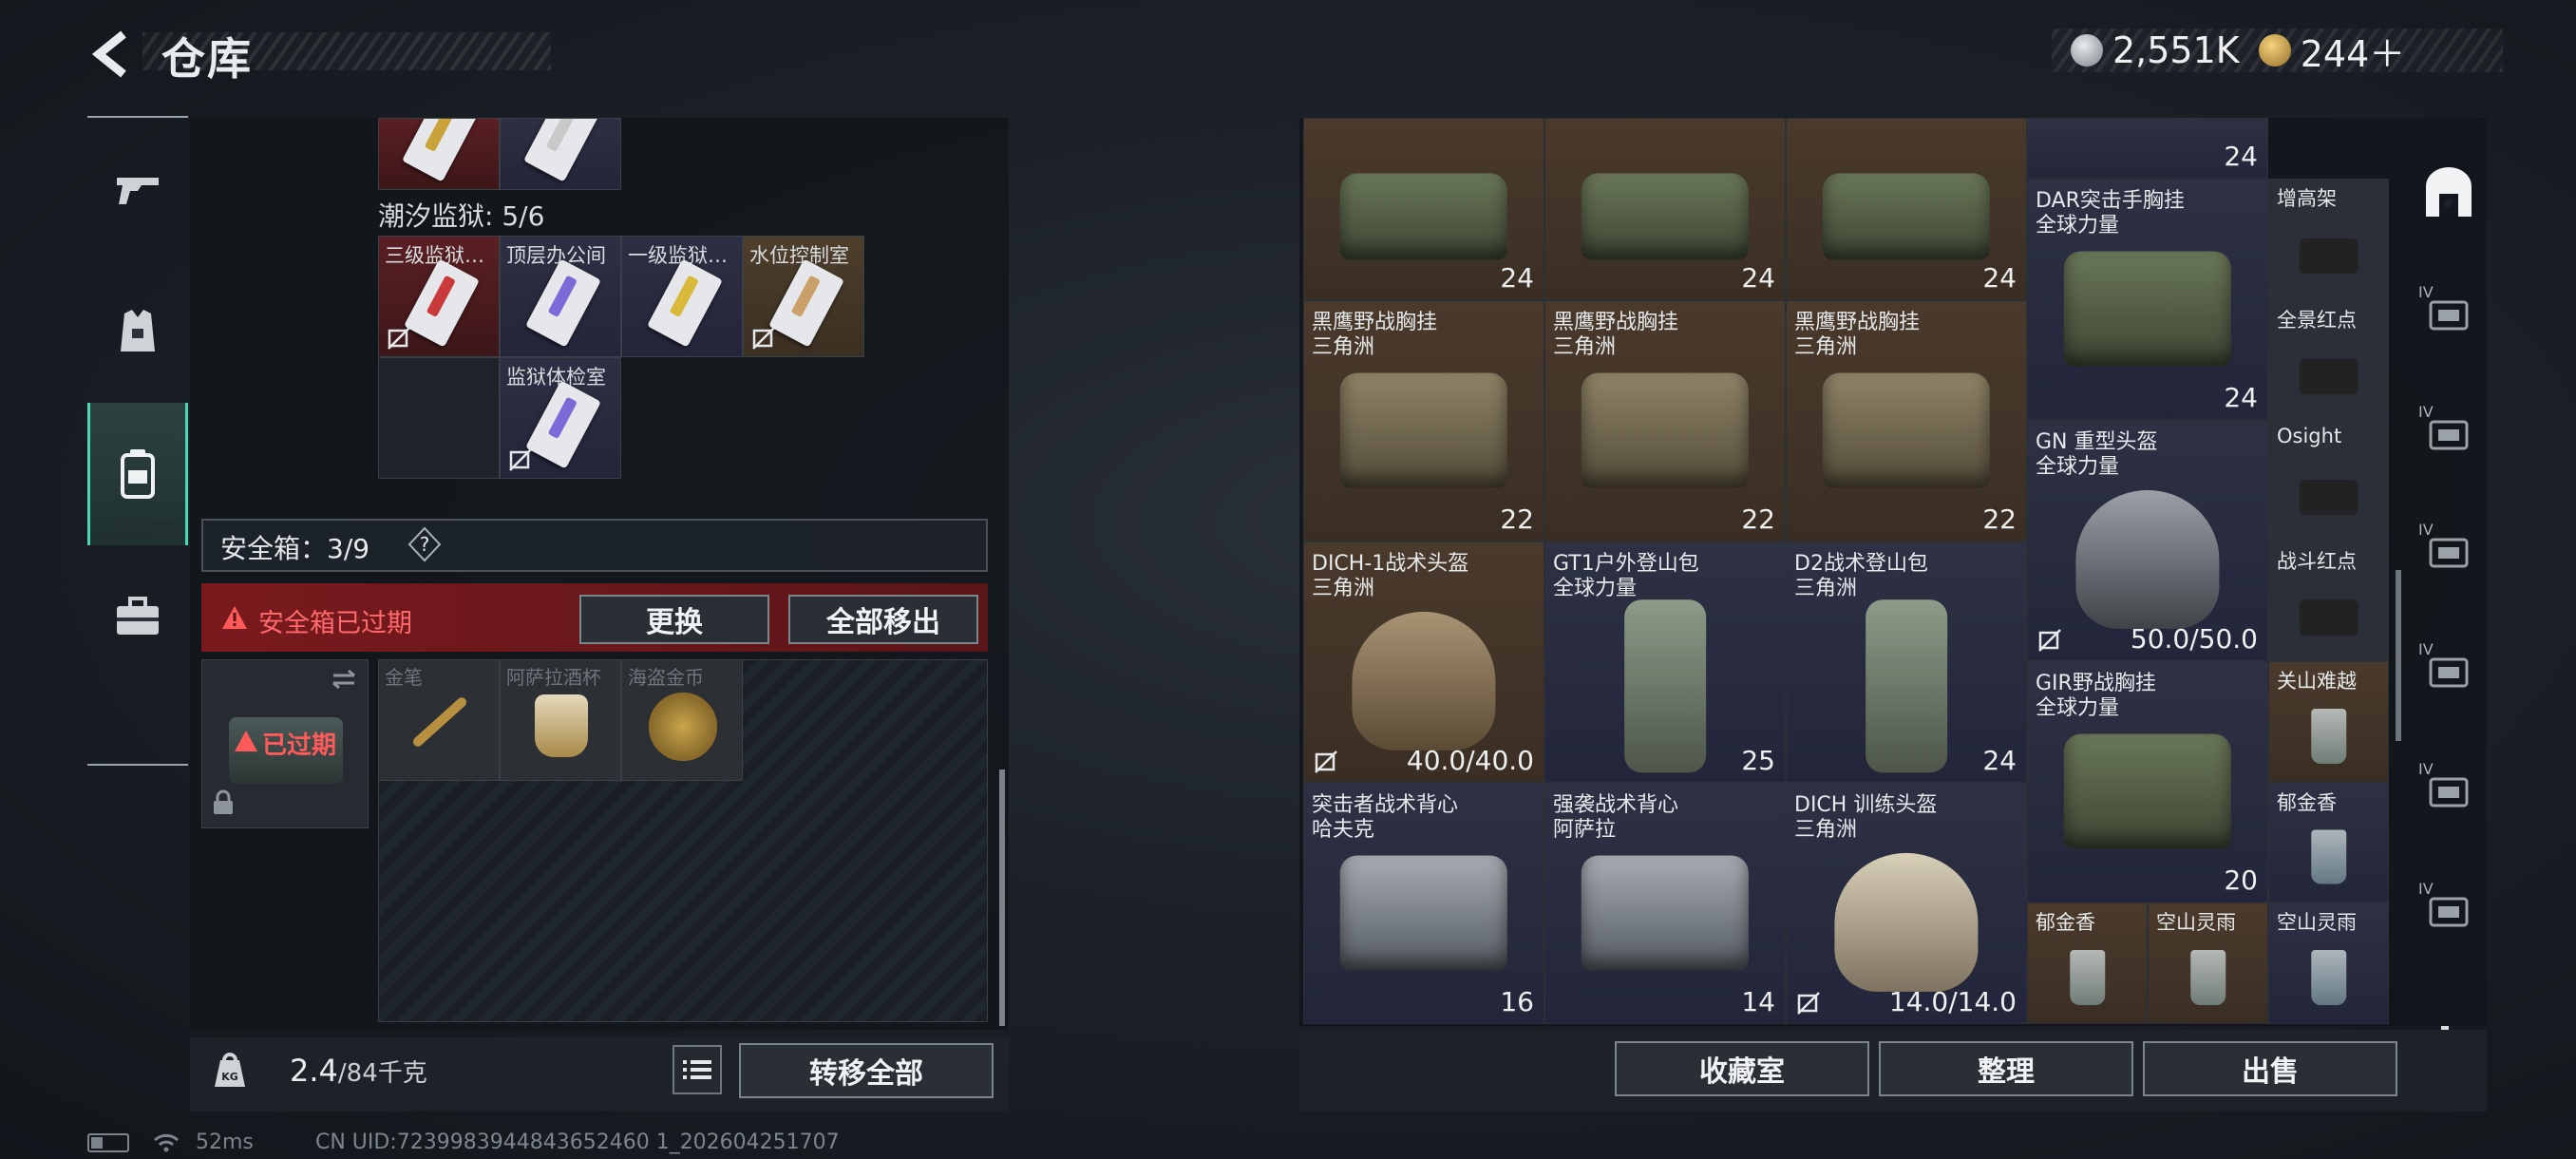 This screenshot has width=2576, height=1159. What do you see at coordinates (439, 720) in the screenshot?
I see `box-item-gold-pen: 金笔` at bounding box center [439, 720].